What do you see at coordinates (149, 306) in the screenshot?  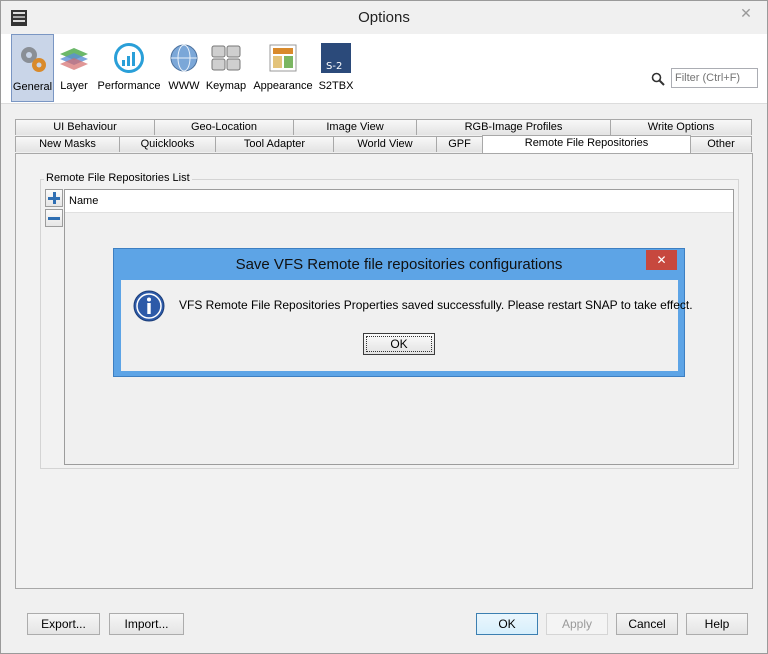 I see `info-icon` at bounding box center [149, 306].